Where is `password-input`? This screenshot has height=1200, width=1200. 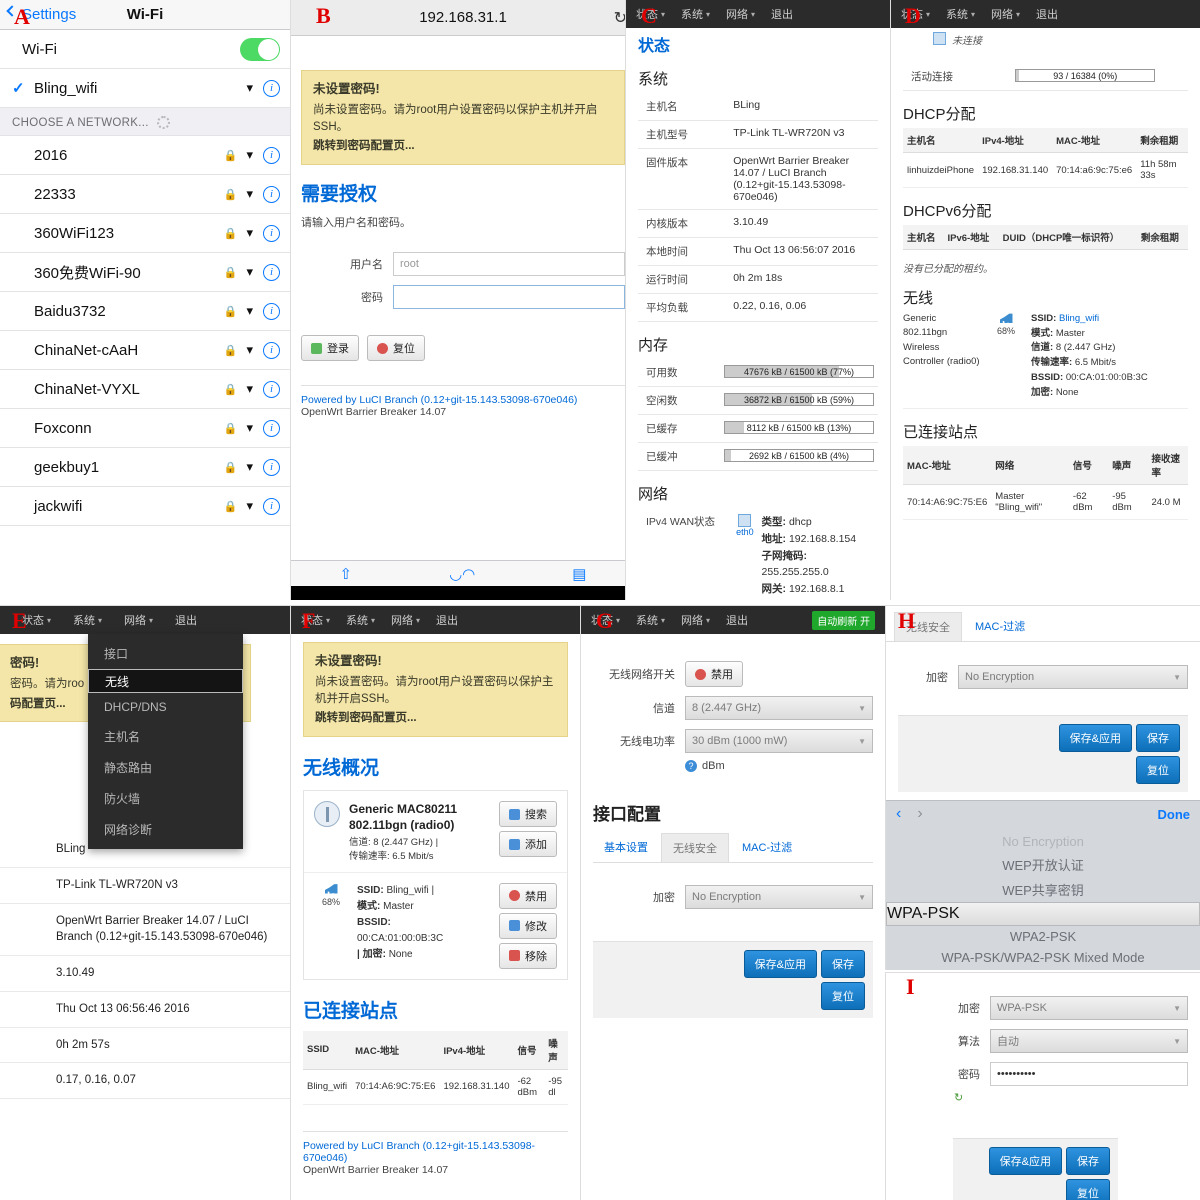 password-input is located at coordinates (509, 297).